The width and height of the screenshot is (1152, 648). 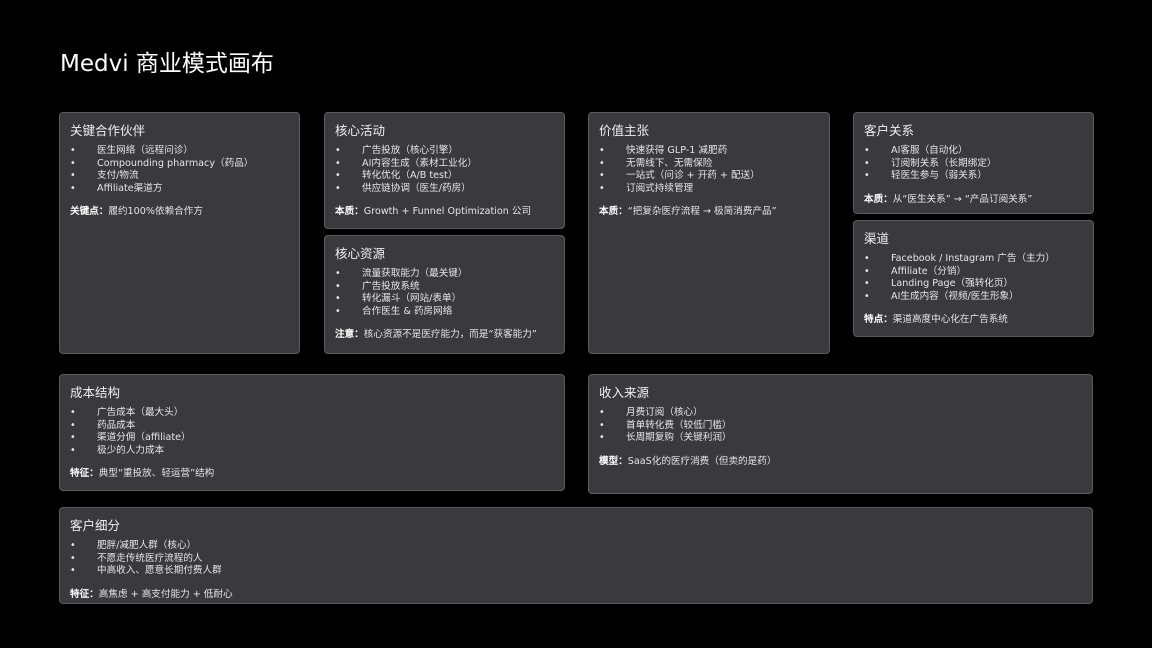 What do you see at coordinates (416, 188) in the screenshot?
I see `list-item-text: 供应链协调（医生/药房）` at bounding box center [416, 188].